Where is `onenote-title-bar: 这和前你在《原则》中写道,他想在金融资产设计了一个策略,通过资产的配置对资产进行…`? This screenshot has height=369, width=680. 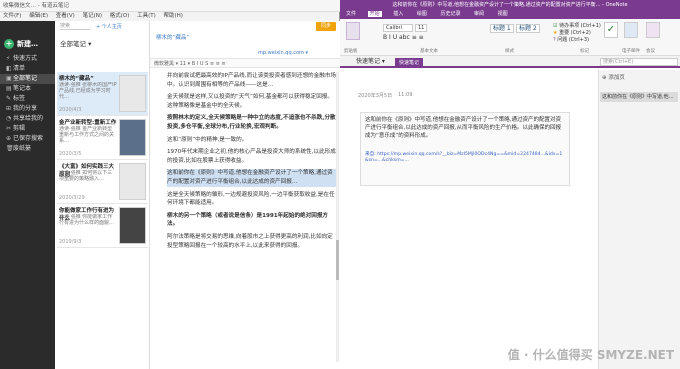
onenote-title-bar: 这和前你在《原则》中写道,他想在金融资产设计了一个策略,通过资产的配置对资产进行… is located at coordinates (510, 5).